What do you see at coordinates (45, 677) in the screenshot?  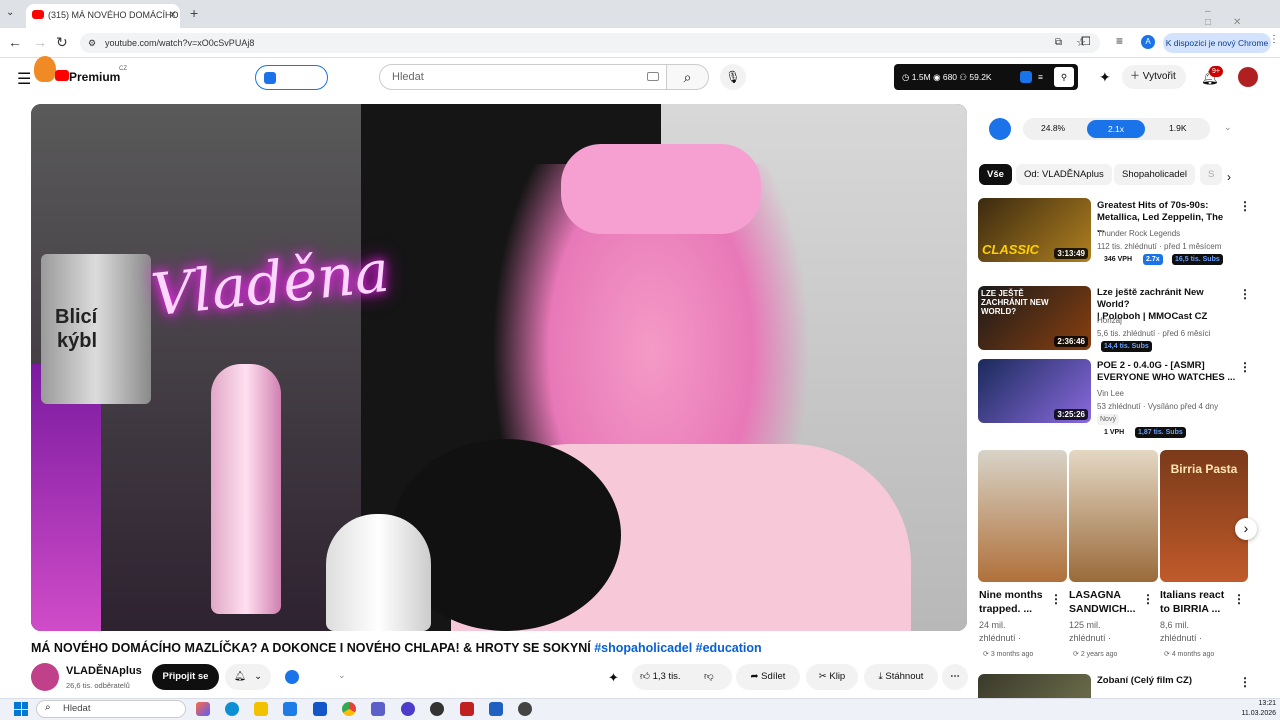 I see `channel-avatar` at bounding box center [45, 677].